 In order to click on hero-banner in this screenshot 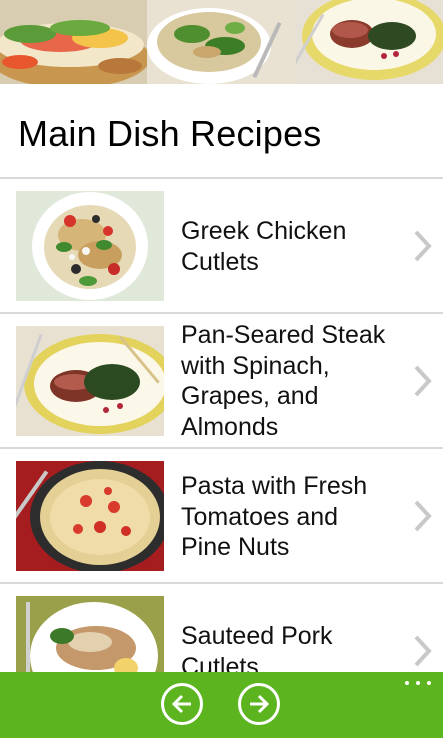, I will do `click(221, 42)`.